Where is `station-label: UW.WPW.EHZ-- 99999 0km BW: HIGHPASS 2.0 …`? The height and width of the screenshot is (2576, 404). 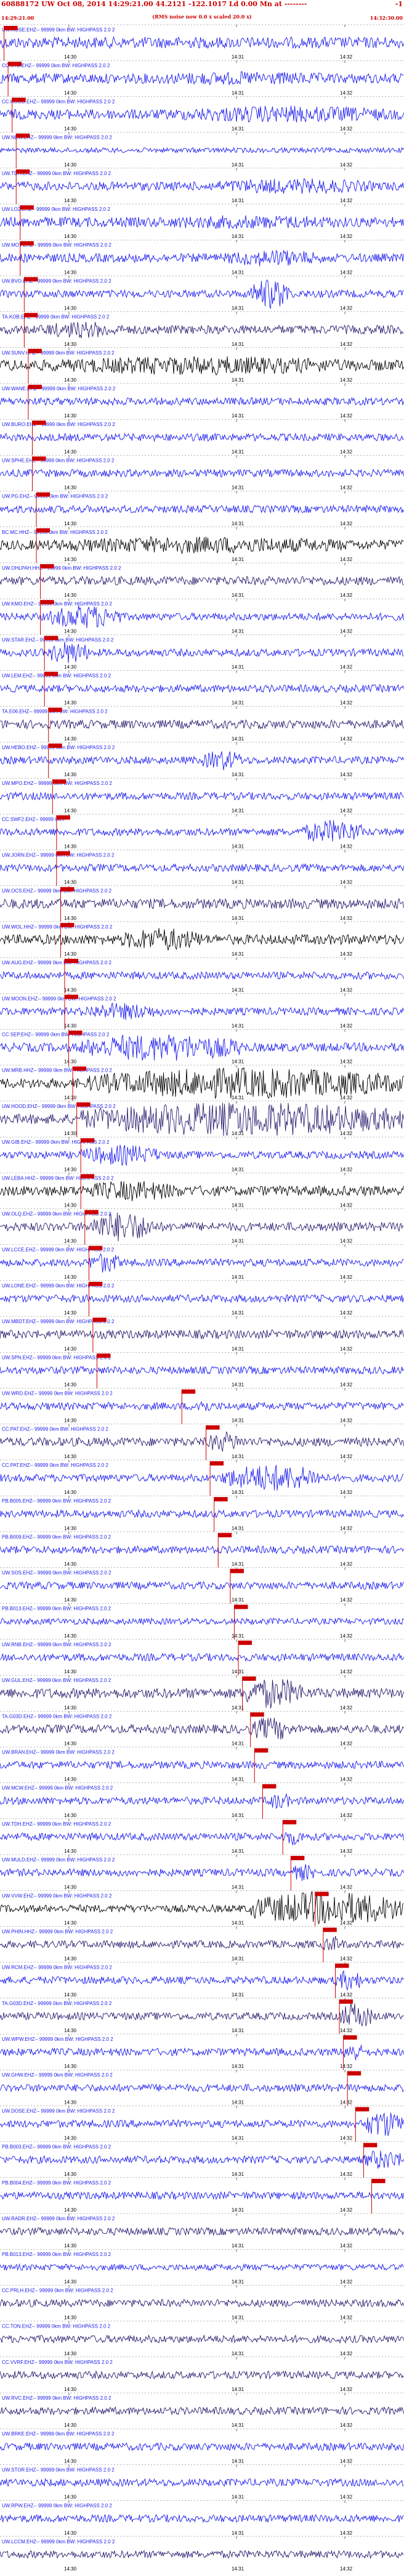
station-label: UW.WPW.EHZ-- 99999 0km BW: HIGHPASS 2.0 … is located at coordinates (57, 2040).